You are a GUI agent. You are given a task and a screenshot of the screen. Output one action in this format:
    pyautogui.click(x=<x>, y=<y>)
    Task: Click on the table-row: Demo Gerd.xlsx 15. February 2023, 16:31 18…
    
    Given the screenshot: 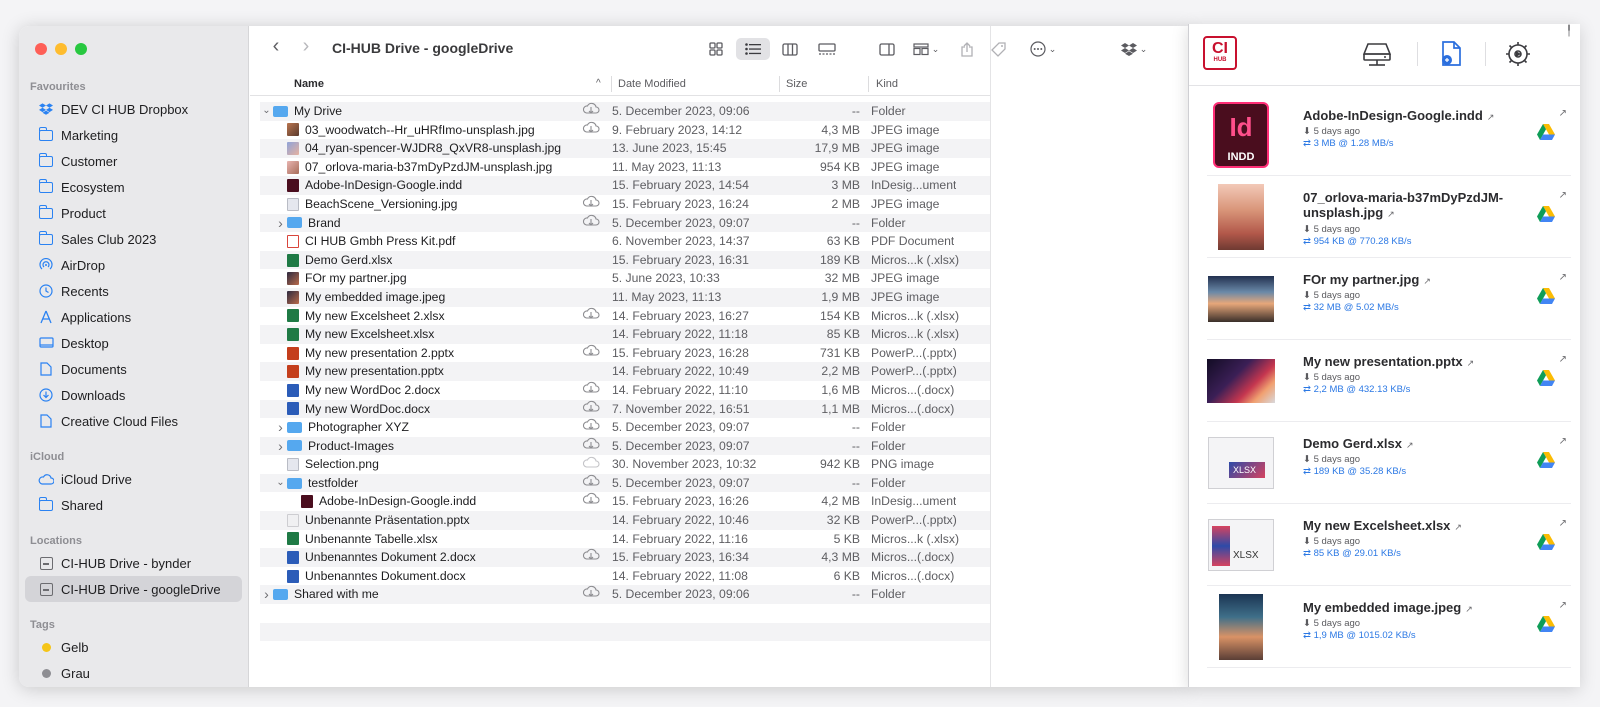 What is the action you would take?
    pyautogui.click(x=625, y=260)
    